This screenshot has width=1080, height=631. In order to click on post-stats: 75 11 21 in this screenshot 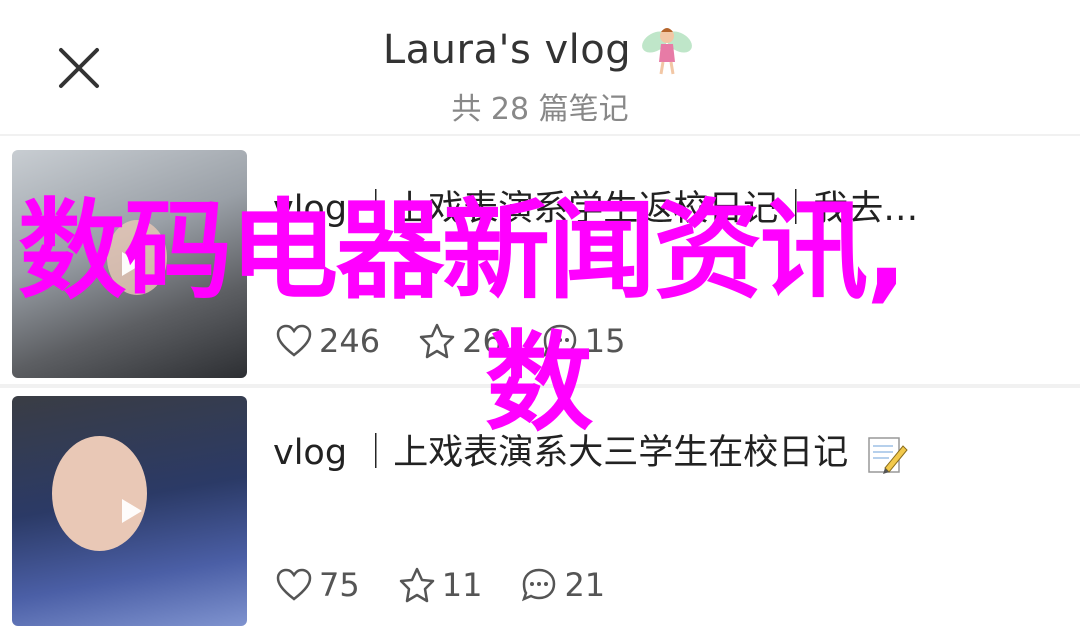, I will do `click(459, 585)`.